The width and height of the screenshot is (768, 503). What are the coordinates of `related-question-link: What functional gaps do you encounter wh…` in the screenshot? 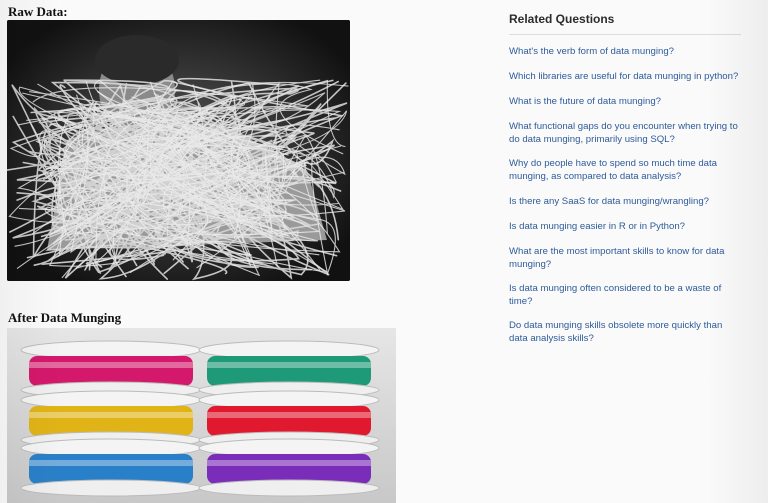 It's located at (625, 133).